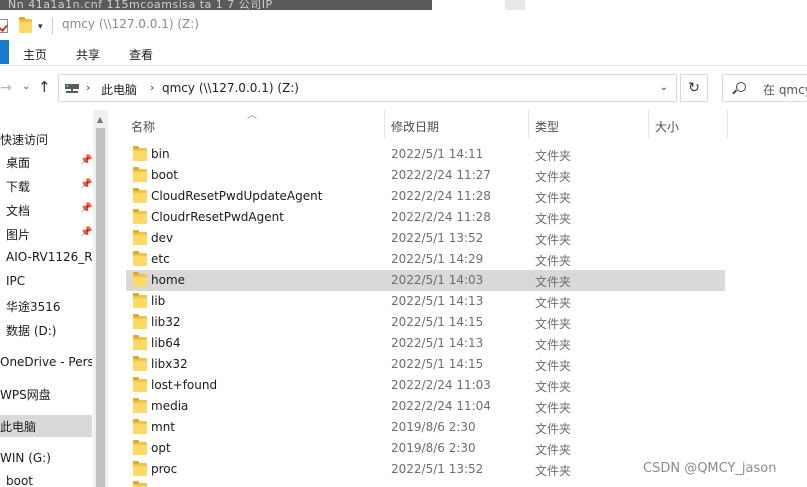 The width and height of the screenshot is (807, 487). Describe the element at coordinates (764, 88) in the screenshot. I see `search-box: 在 qmcy` at that location.